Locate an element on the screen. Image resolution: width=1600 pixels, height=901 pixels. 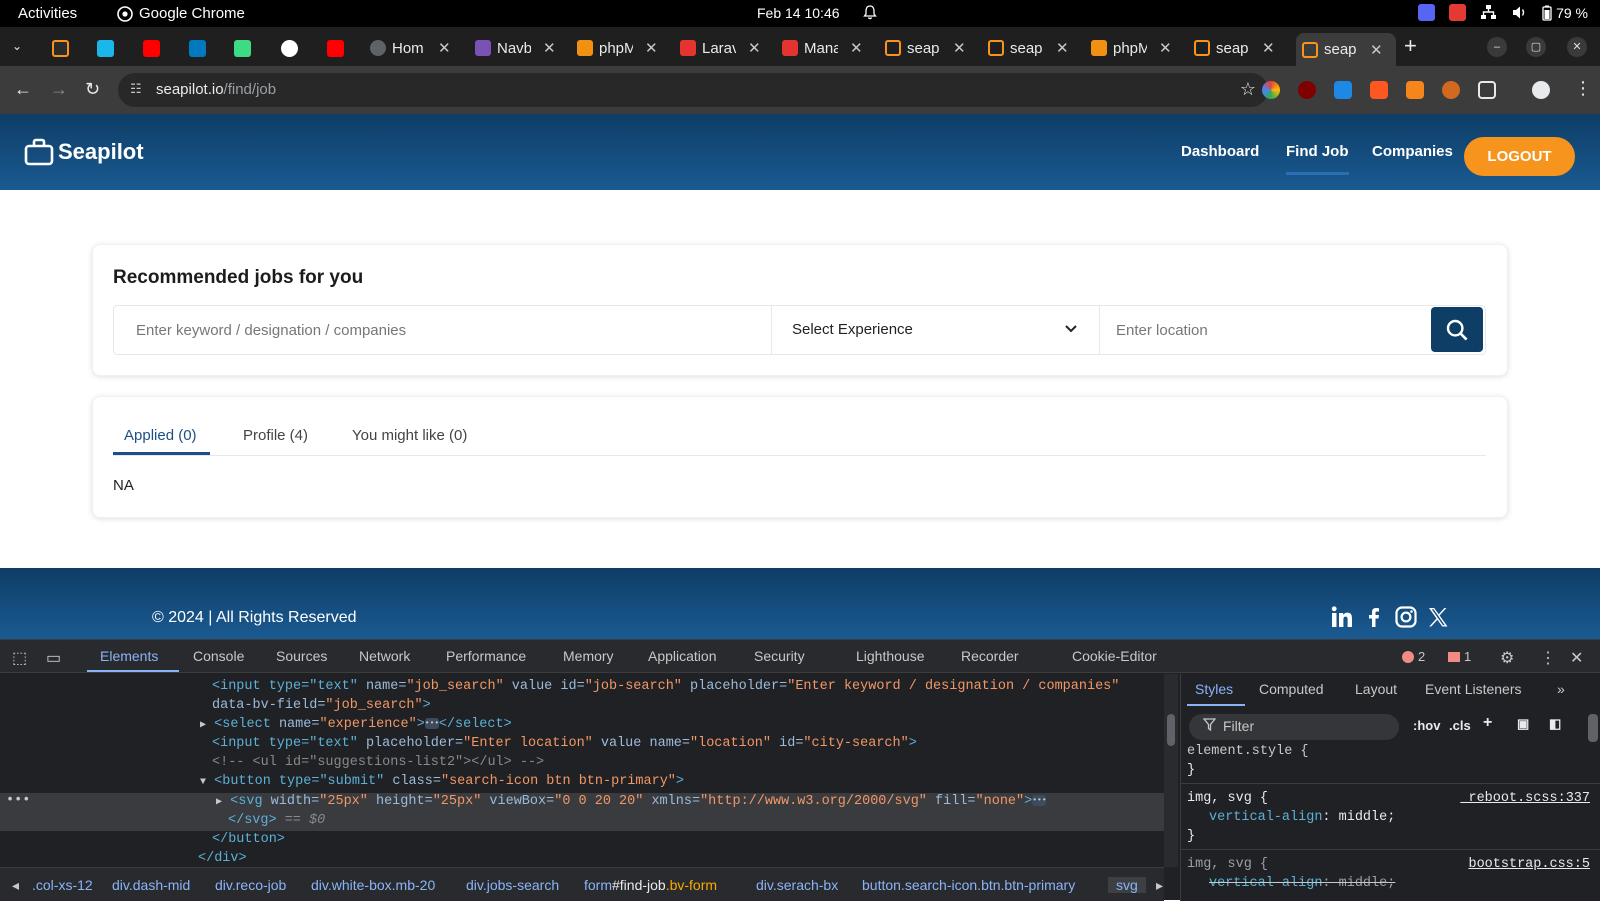
anydesk-icon is located at coordinates (1458, 12).